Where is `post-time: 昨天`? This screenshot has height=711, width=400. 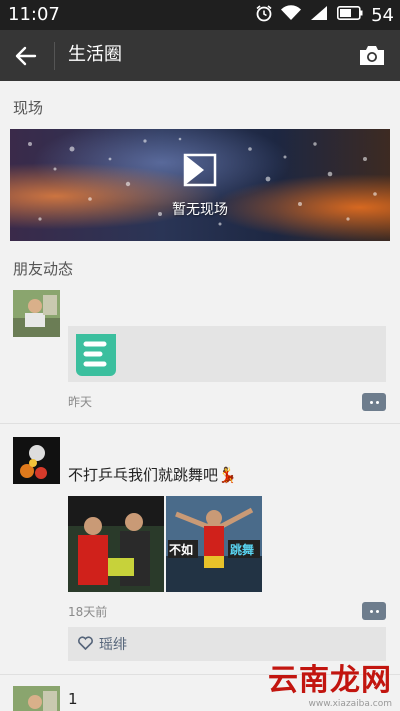
post-time: 昨天 is located at coordinates (80, 402).